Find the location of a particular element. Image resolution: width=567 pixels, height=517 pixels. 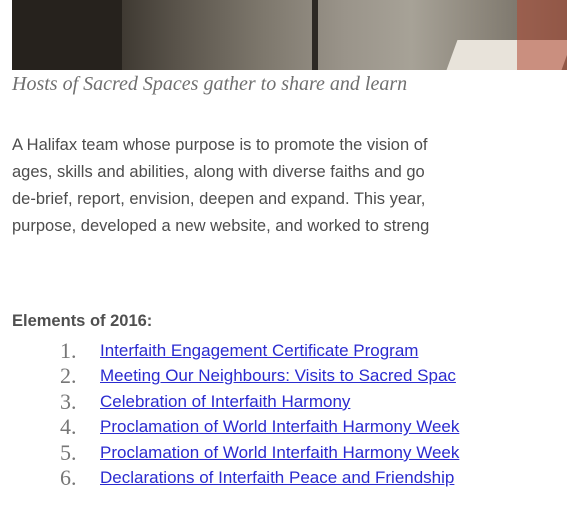

list-number: 4. is located at coordinates (68, 427).